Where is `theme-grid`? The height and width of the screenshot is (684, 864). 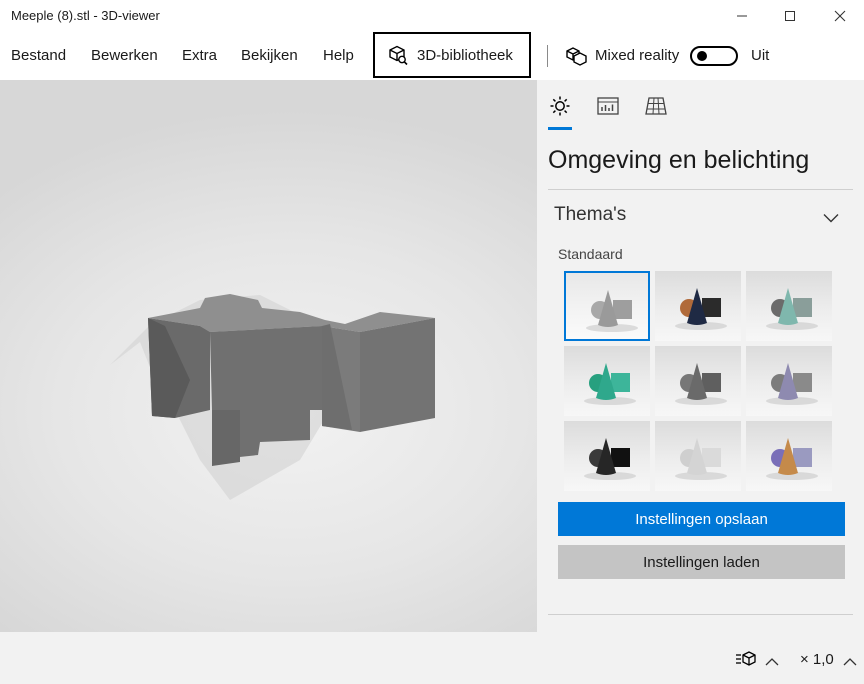
theme-grid is located at coordinates (699, 381).